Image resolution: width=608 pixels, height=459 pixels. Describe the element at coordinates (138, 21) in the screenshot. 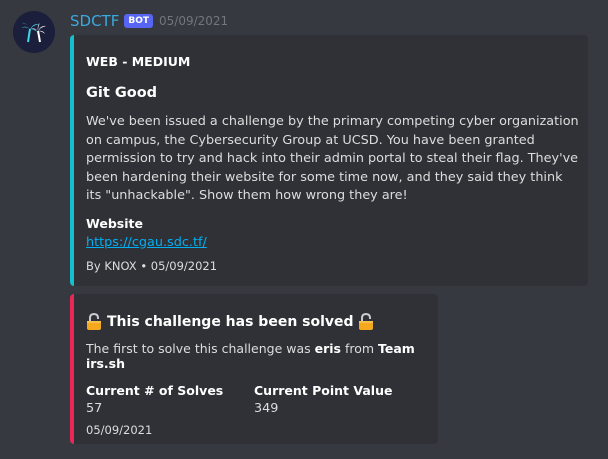

I see `bot-tag: BOT` at that location.